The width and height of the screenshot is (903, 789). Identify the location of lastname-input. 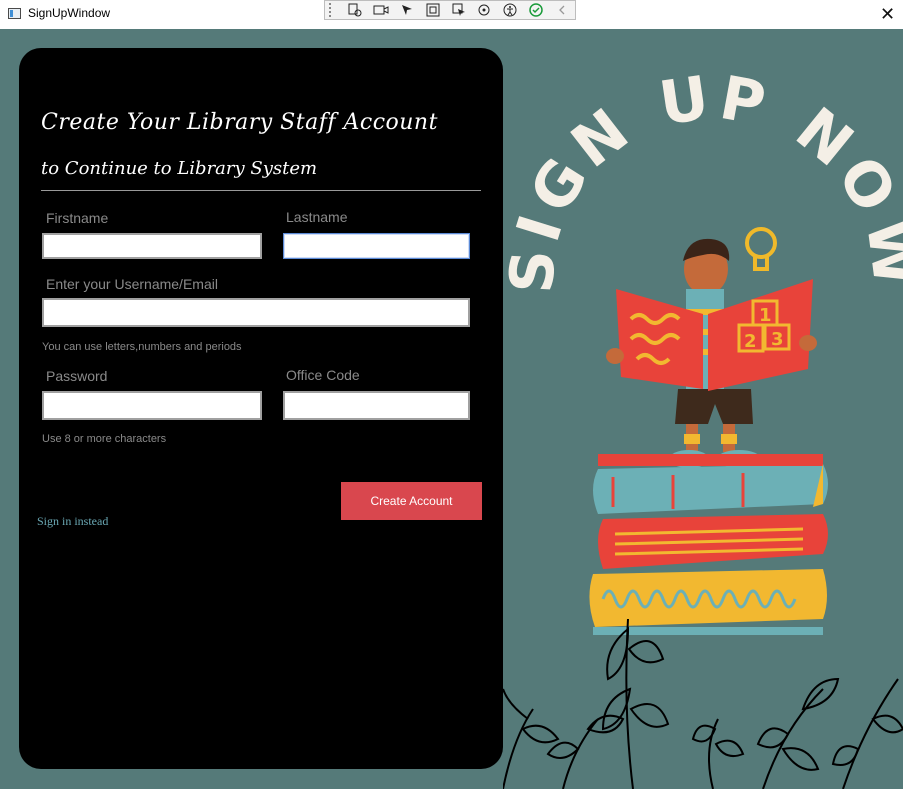
(376, 246).